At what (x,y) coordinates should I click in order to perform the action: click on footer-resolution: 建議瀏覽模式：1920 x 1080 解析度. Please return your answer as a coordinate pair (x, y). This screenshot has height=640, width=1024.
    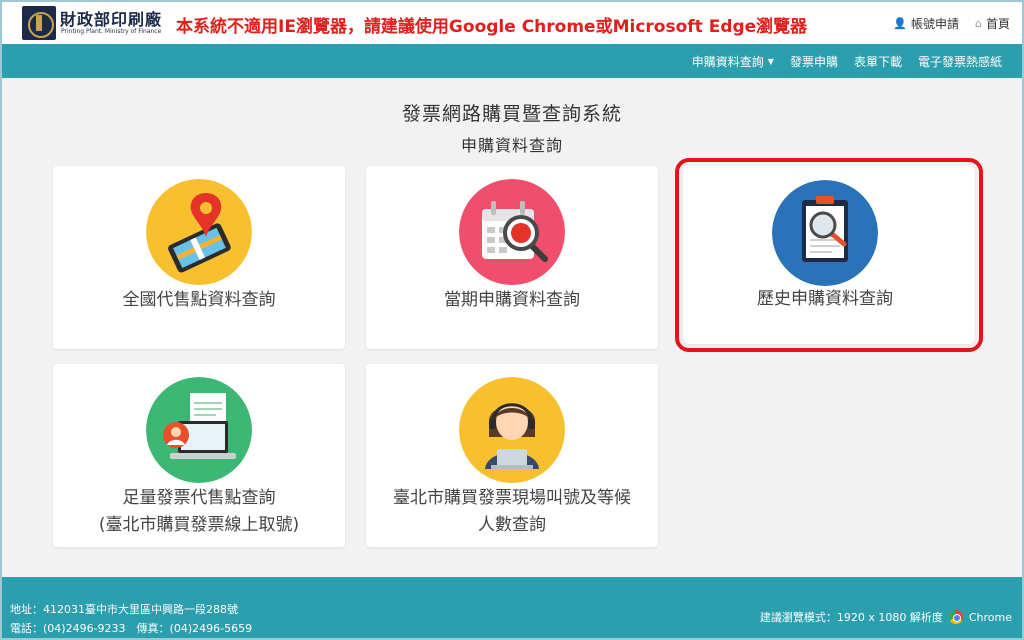
    Looking at the image, I should click on (851, 617).